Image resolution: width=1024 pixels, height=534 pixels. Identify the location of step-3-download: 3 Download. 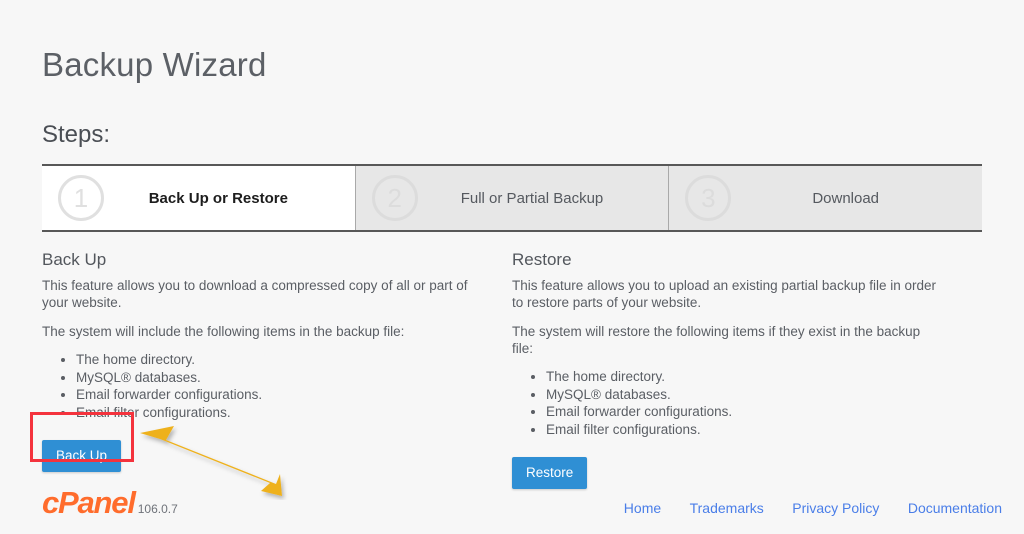
(826, 198).